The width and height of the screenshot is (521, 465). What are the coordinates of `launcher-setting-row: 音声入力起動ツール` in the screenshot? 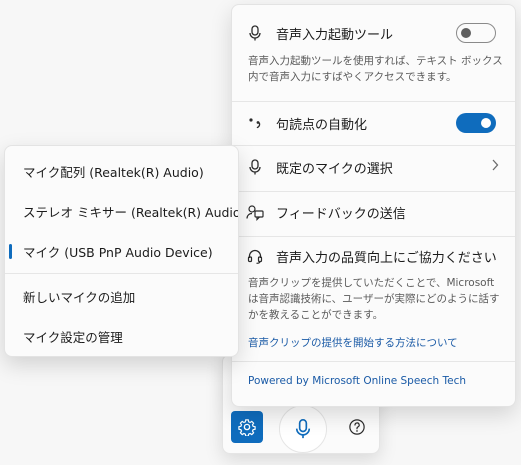 It's located at (373, 33).